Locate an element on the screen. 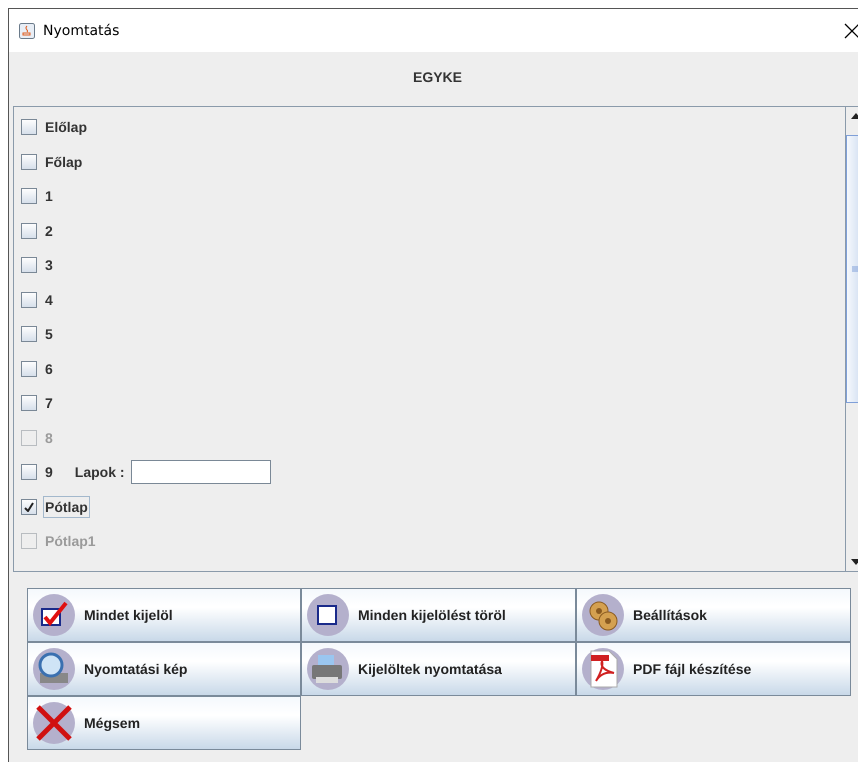 This screenshot has height=762, width=858. cancel-icon is located at coordinates (54, 723).